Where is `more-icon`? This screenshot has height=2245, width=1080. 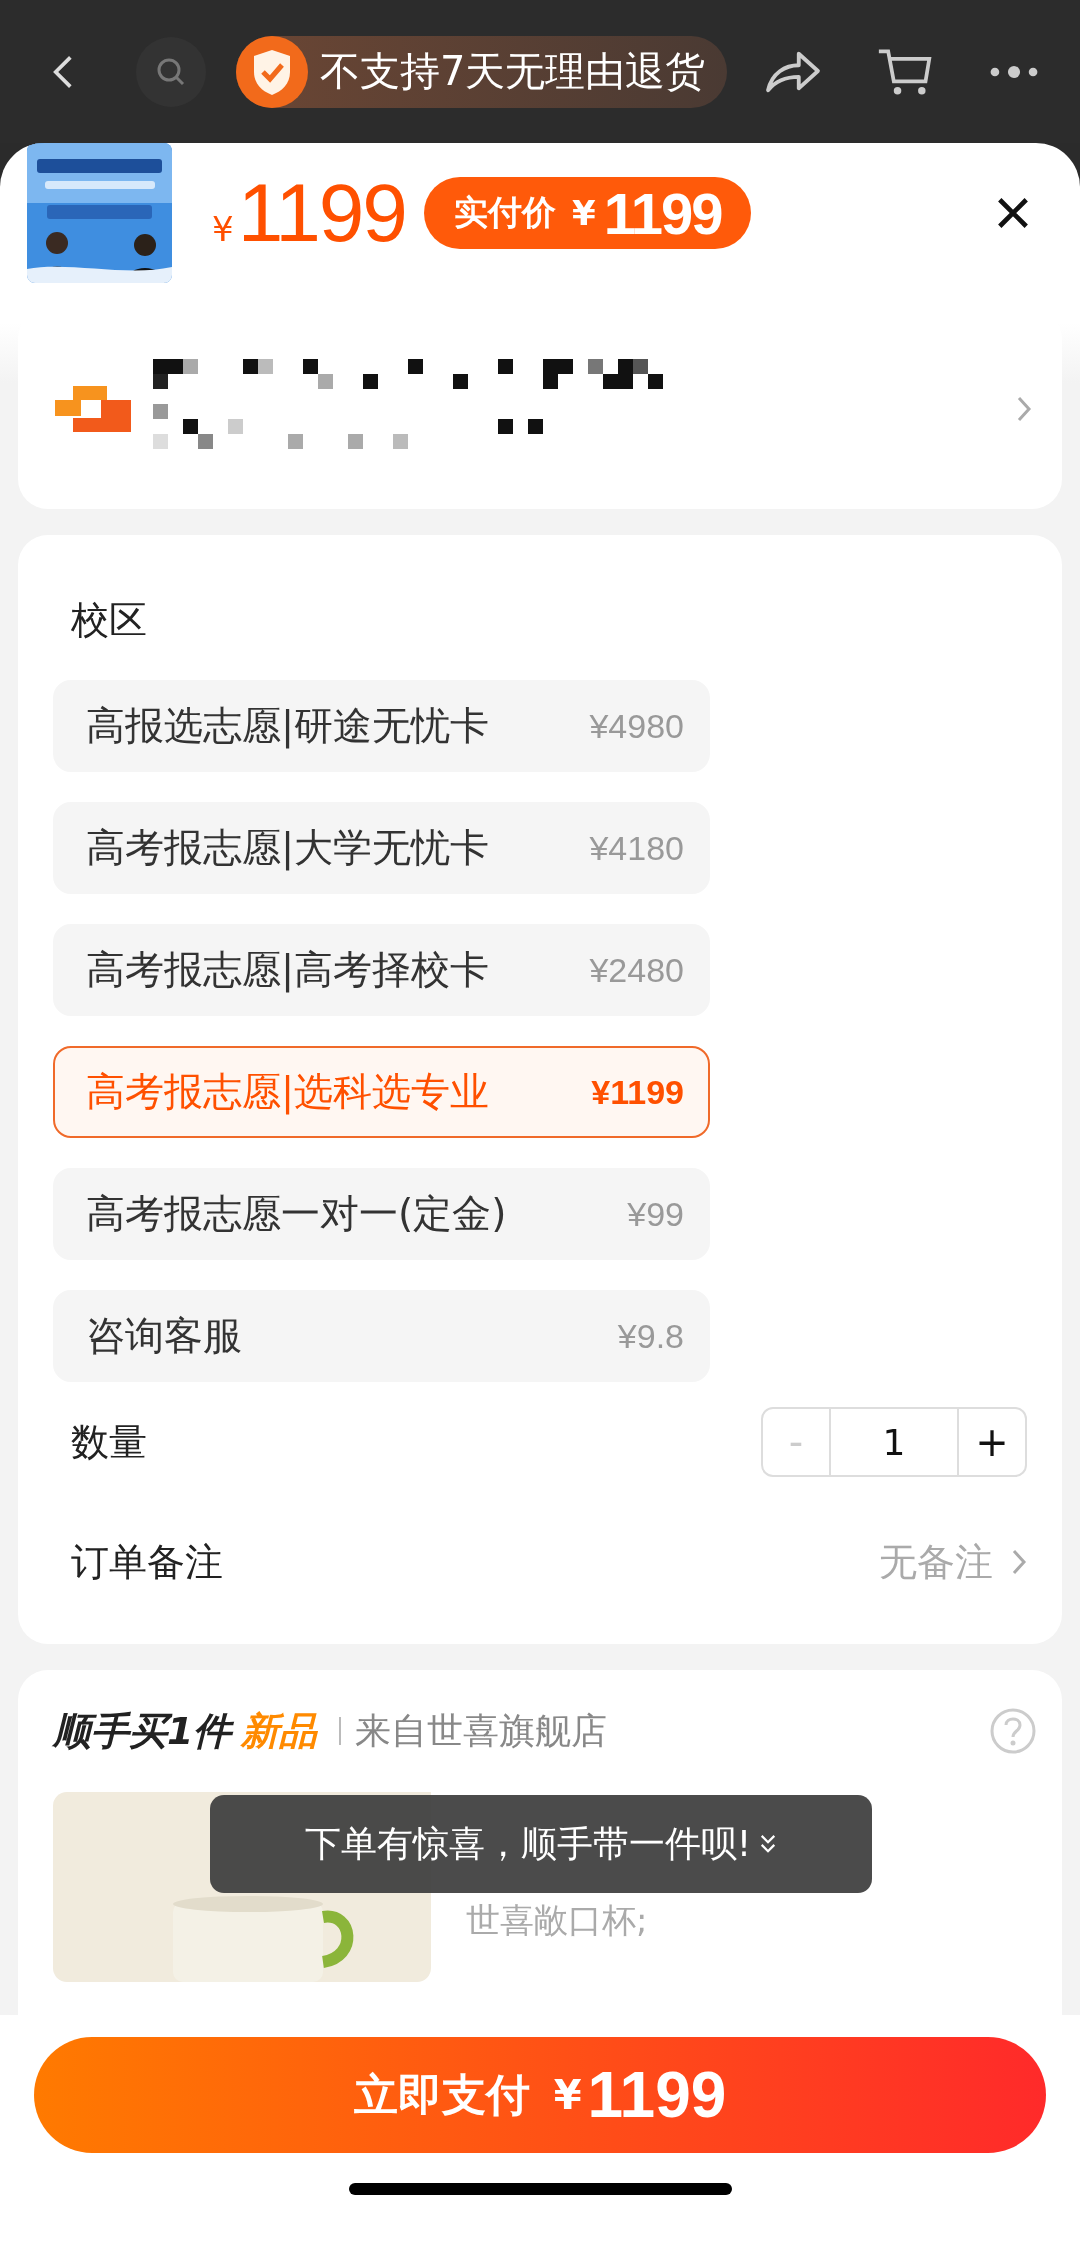
more-icon is located at coordinates (1014, 71).